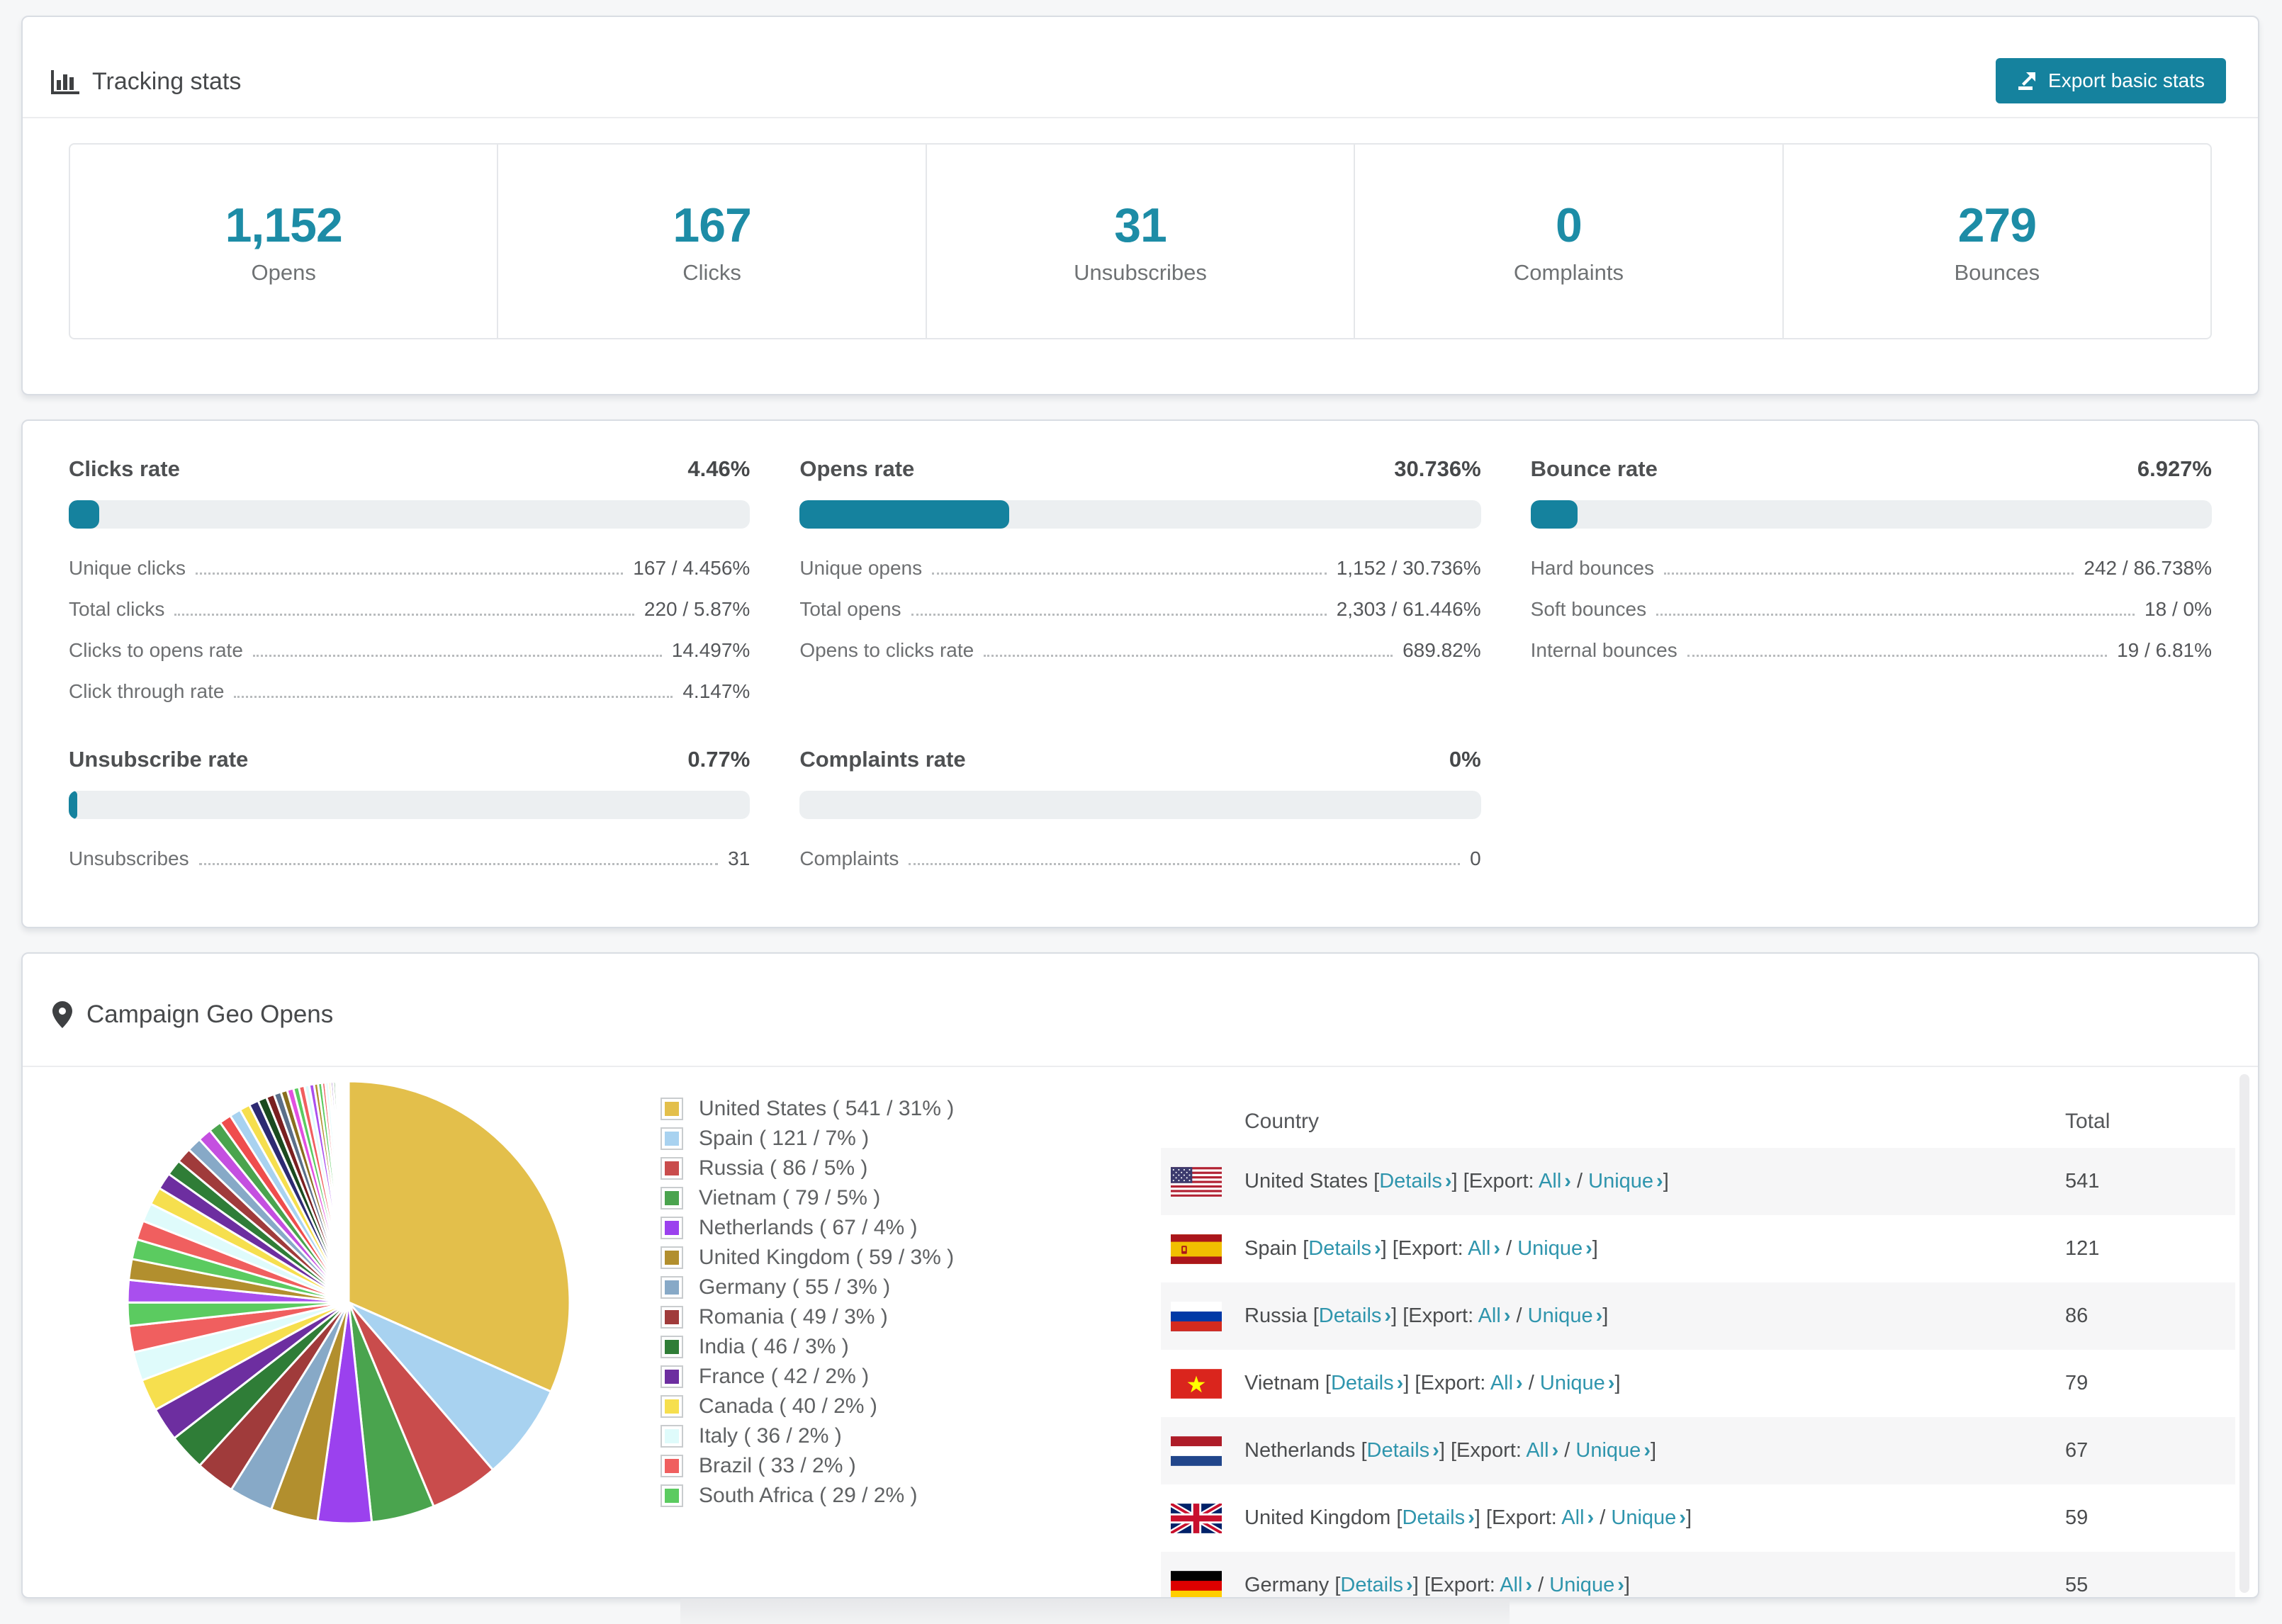 This screenshot has height=1624, width=2282. I want to click on legend-label: United Kingdom ( 59 / 3% ), so click(827, 1258).